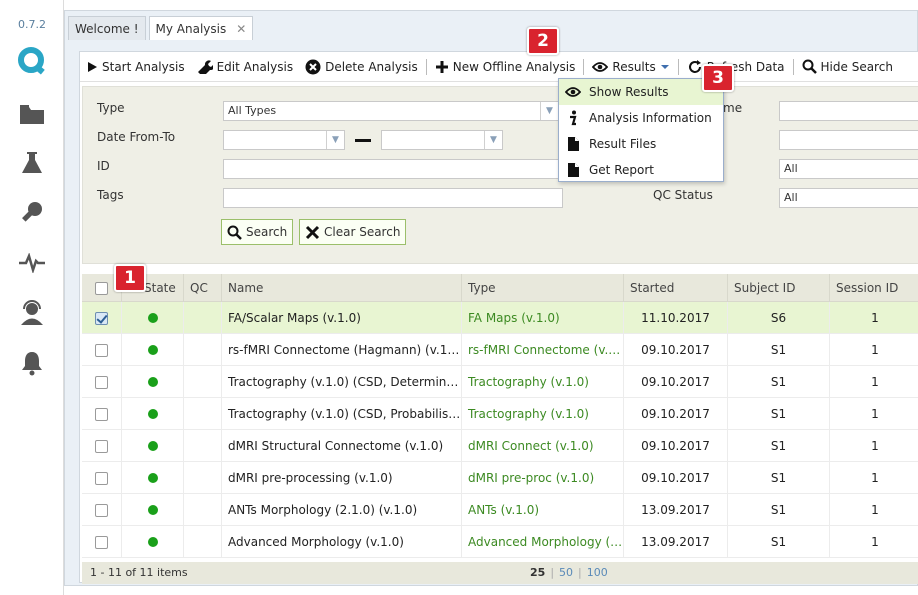  Describe the element at coordinates (32, 363) in the screenshot. I see `bell-icon` at that location.